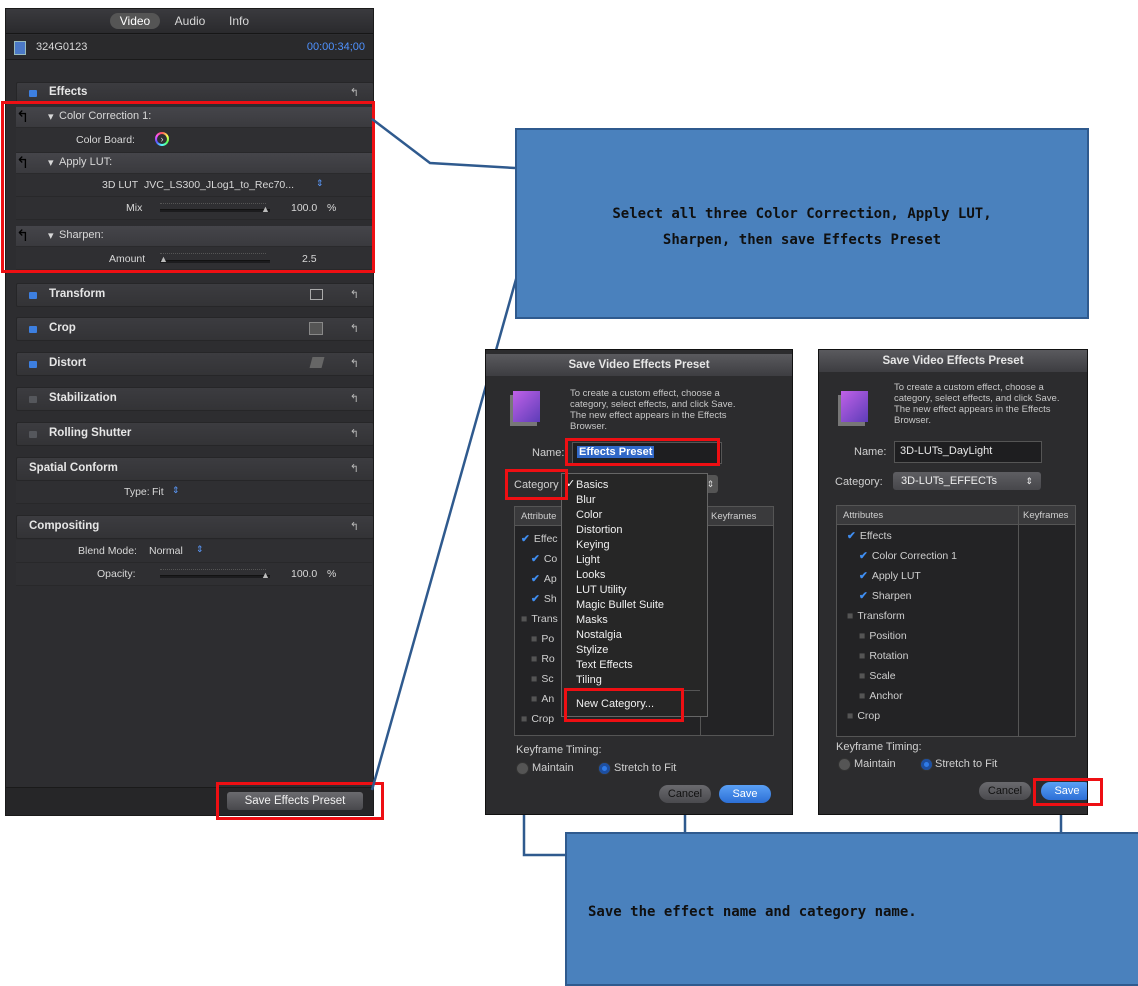  I want to click on category-select: 3D-LUTs_EFFECTs ⇕, so click(967, 481).